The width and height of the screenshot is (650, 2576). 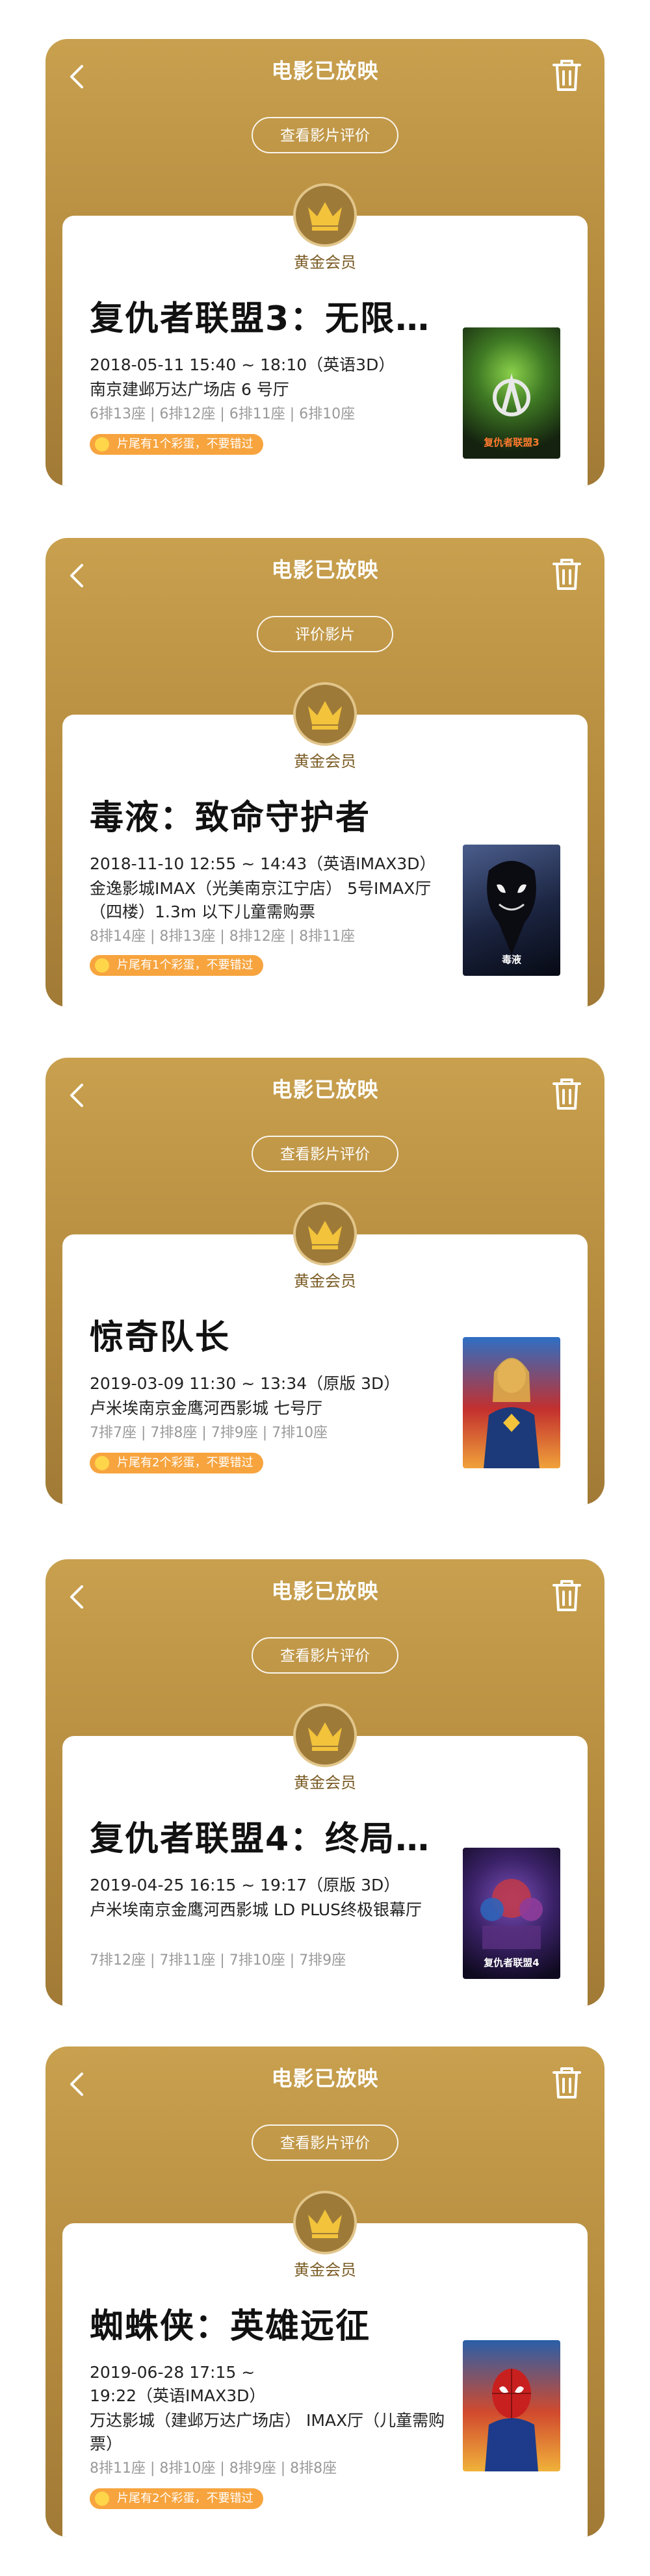 What do you see at coordinates (272, 2326) in the screenshot?
I see `movie-title: 蜘蛛侠：英雄远征` at bounding box center [272, 2326].